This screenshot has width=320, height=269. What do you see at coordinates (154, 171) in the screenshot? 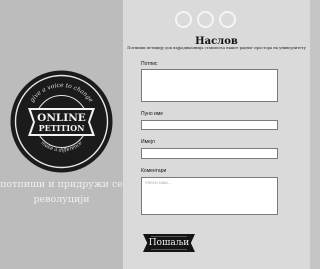
I see `comments-label: Коментари` at bounding box center [154, 171].